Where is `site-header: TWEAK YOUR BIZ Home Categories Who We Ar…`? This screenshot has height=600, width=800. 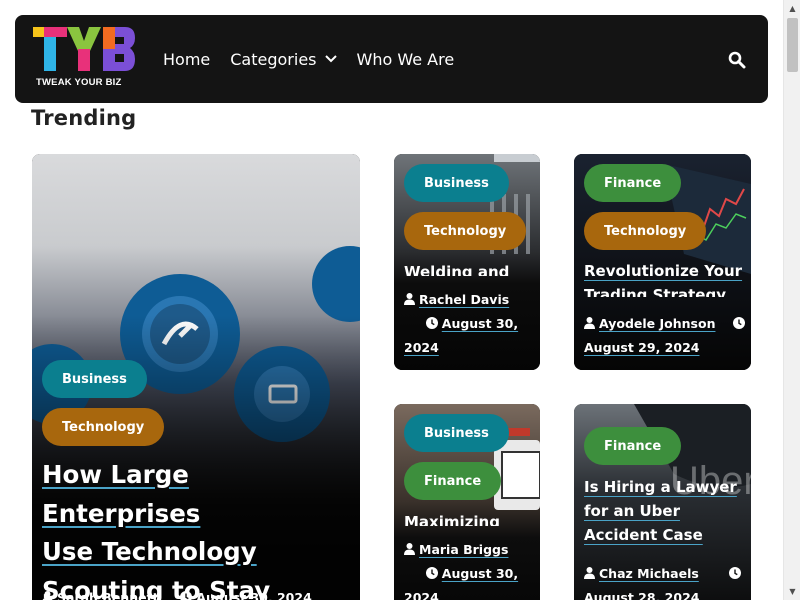
site-header: TWEAK YOUR BIZ Home Categories Who We Ar… is located at coordinates (391, 59).